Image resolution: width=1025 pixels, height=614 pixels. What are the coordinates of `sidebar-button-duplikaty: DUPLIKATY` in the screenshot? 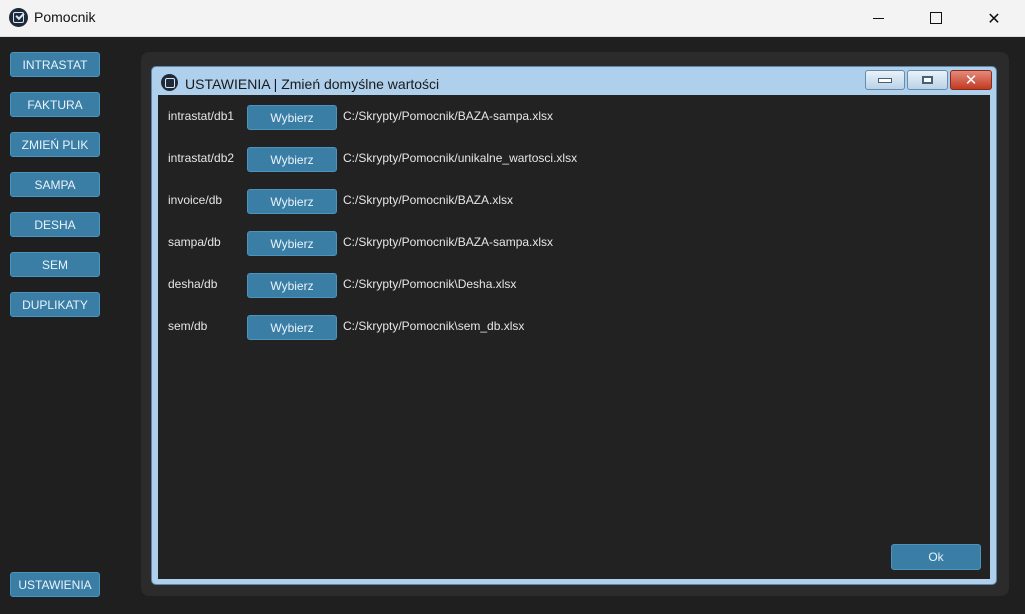 It's located at (55, 304).